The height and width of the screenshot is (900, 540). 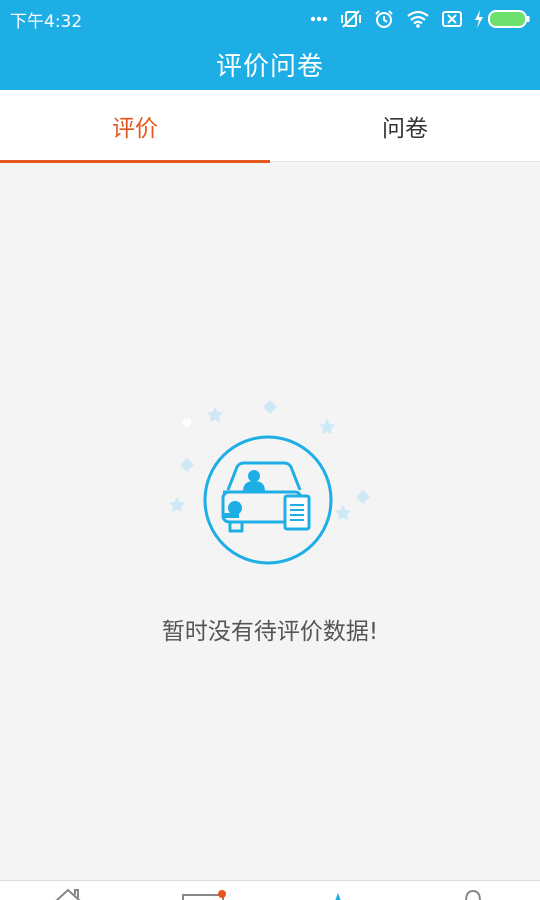 I want to click on status-bar: 下午4:32, so click(x=270, y=19).